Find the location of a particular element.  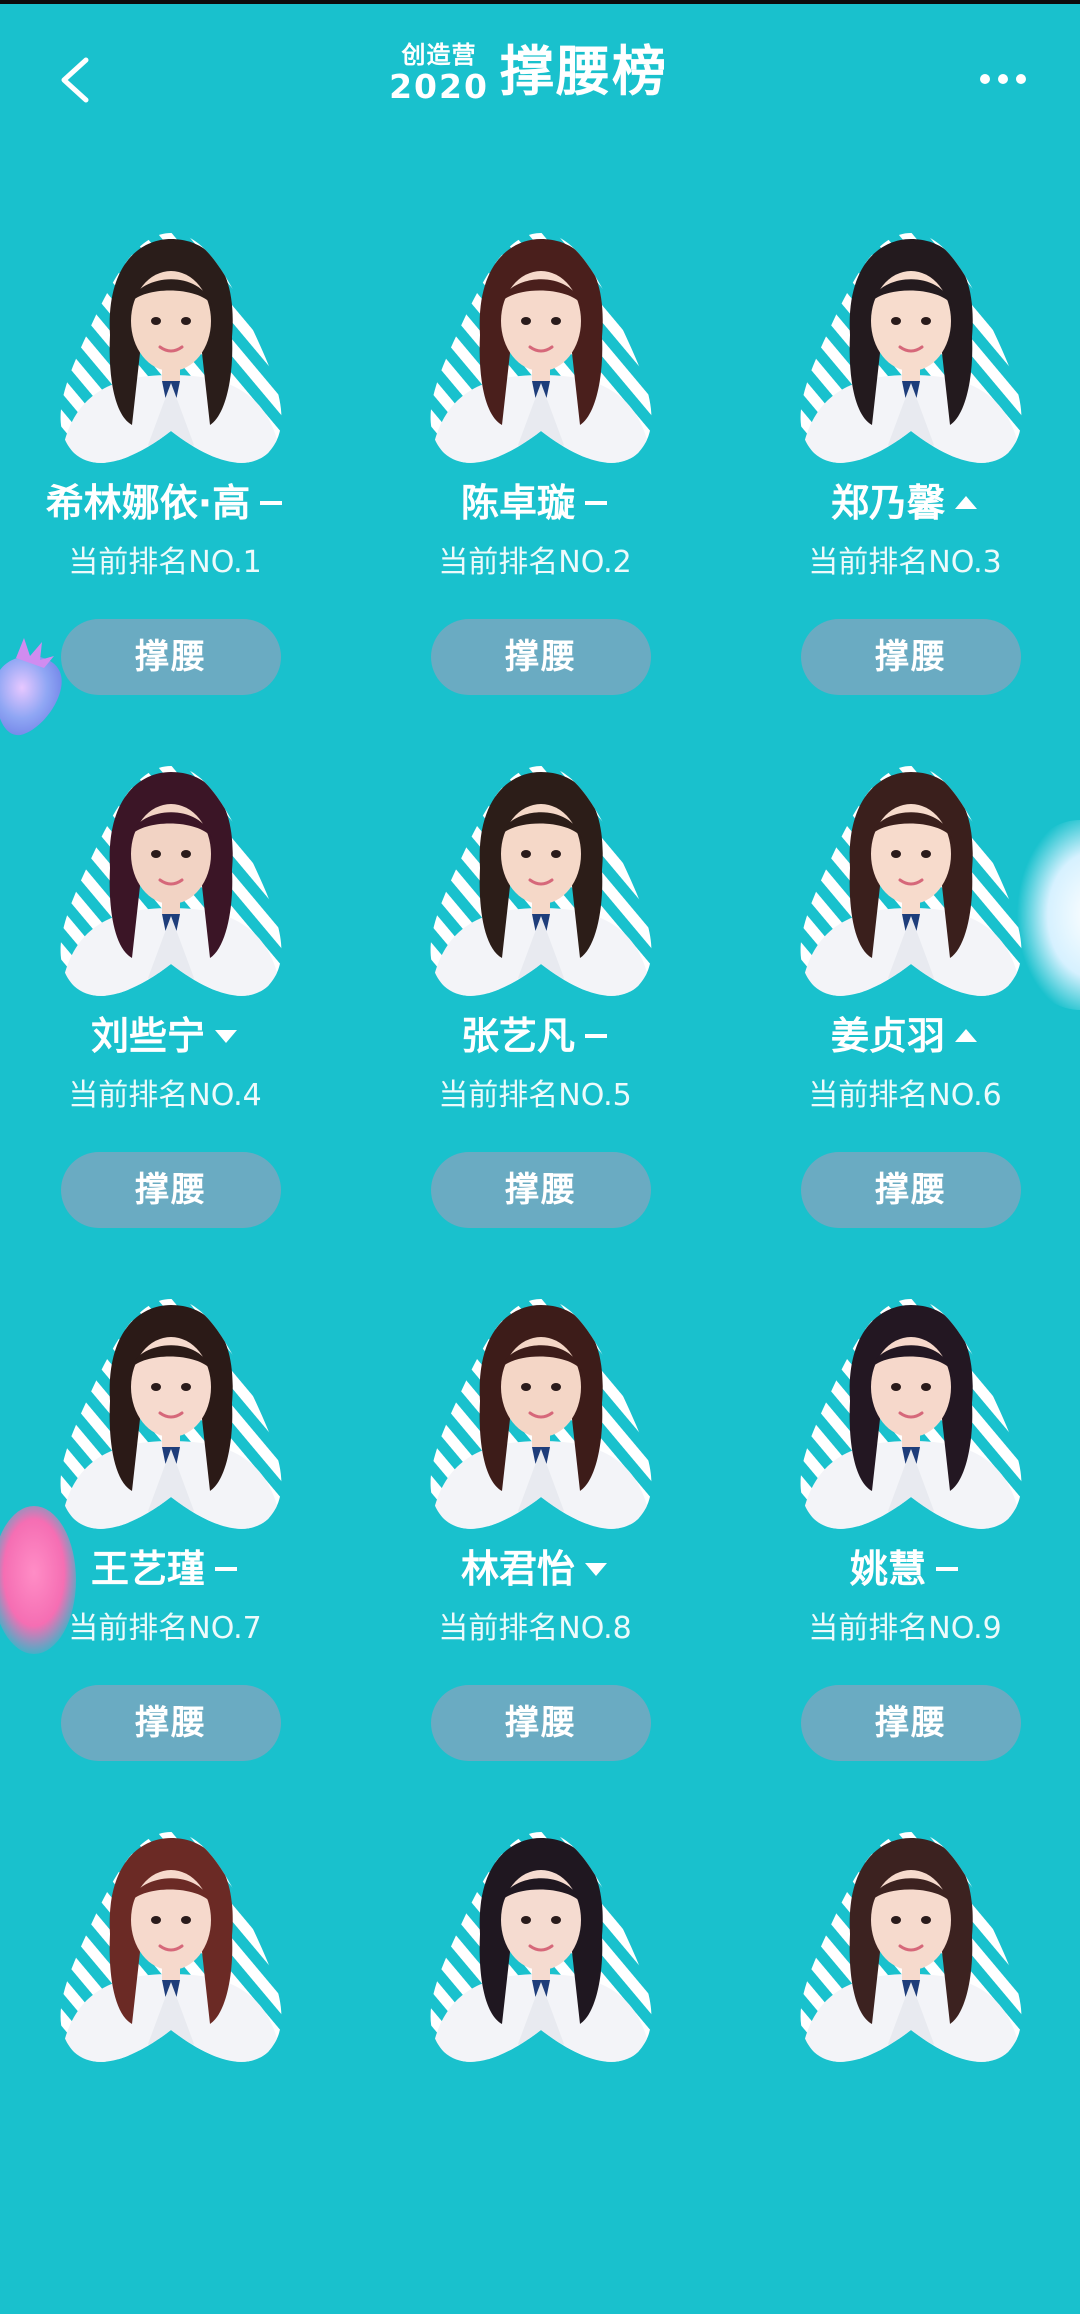

name-row: 姜贞羽 is located at coordinates (905, 1036).